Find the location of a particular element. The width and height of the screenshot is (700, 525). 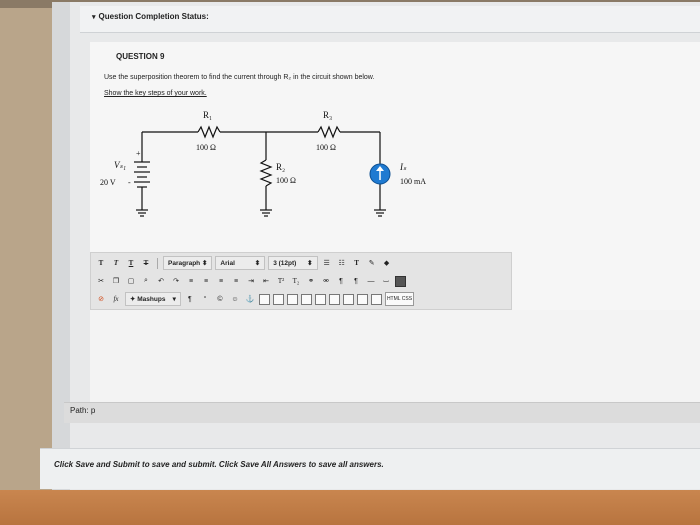

question-status-label: Question Completion Status: is located at coordinates (153, 16).